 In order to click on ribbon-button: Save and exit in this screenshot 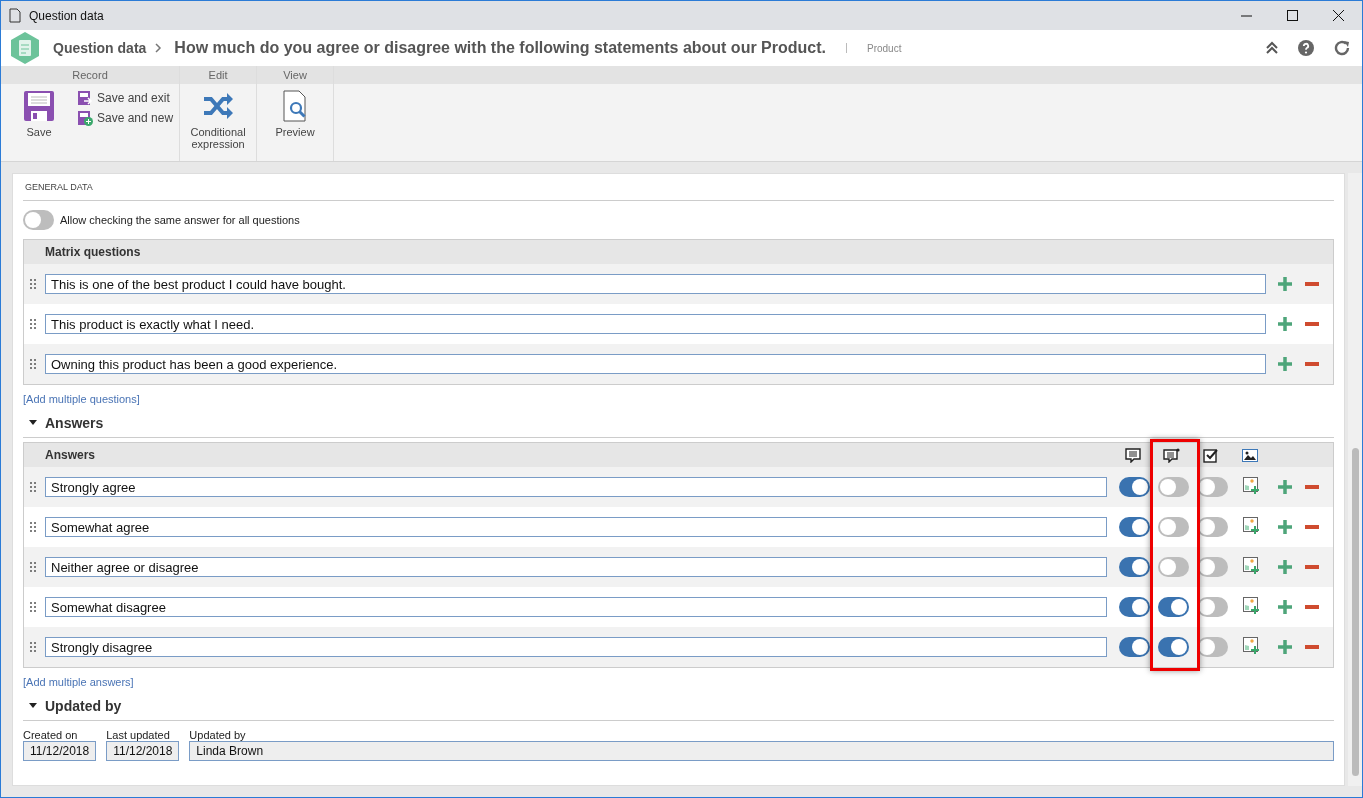, I will do `click(125, 98)`.